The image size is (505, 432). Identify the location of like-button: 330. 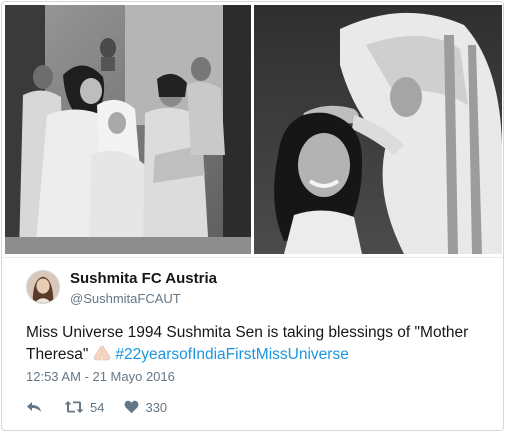
(145, 407).